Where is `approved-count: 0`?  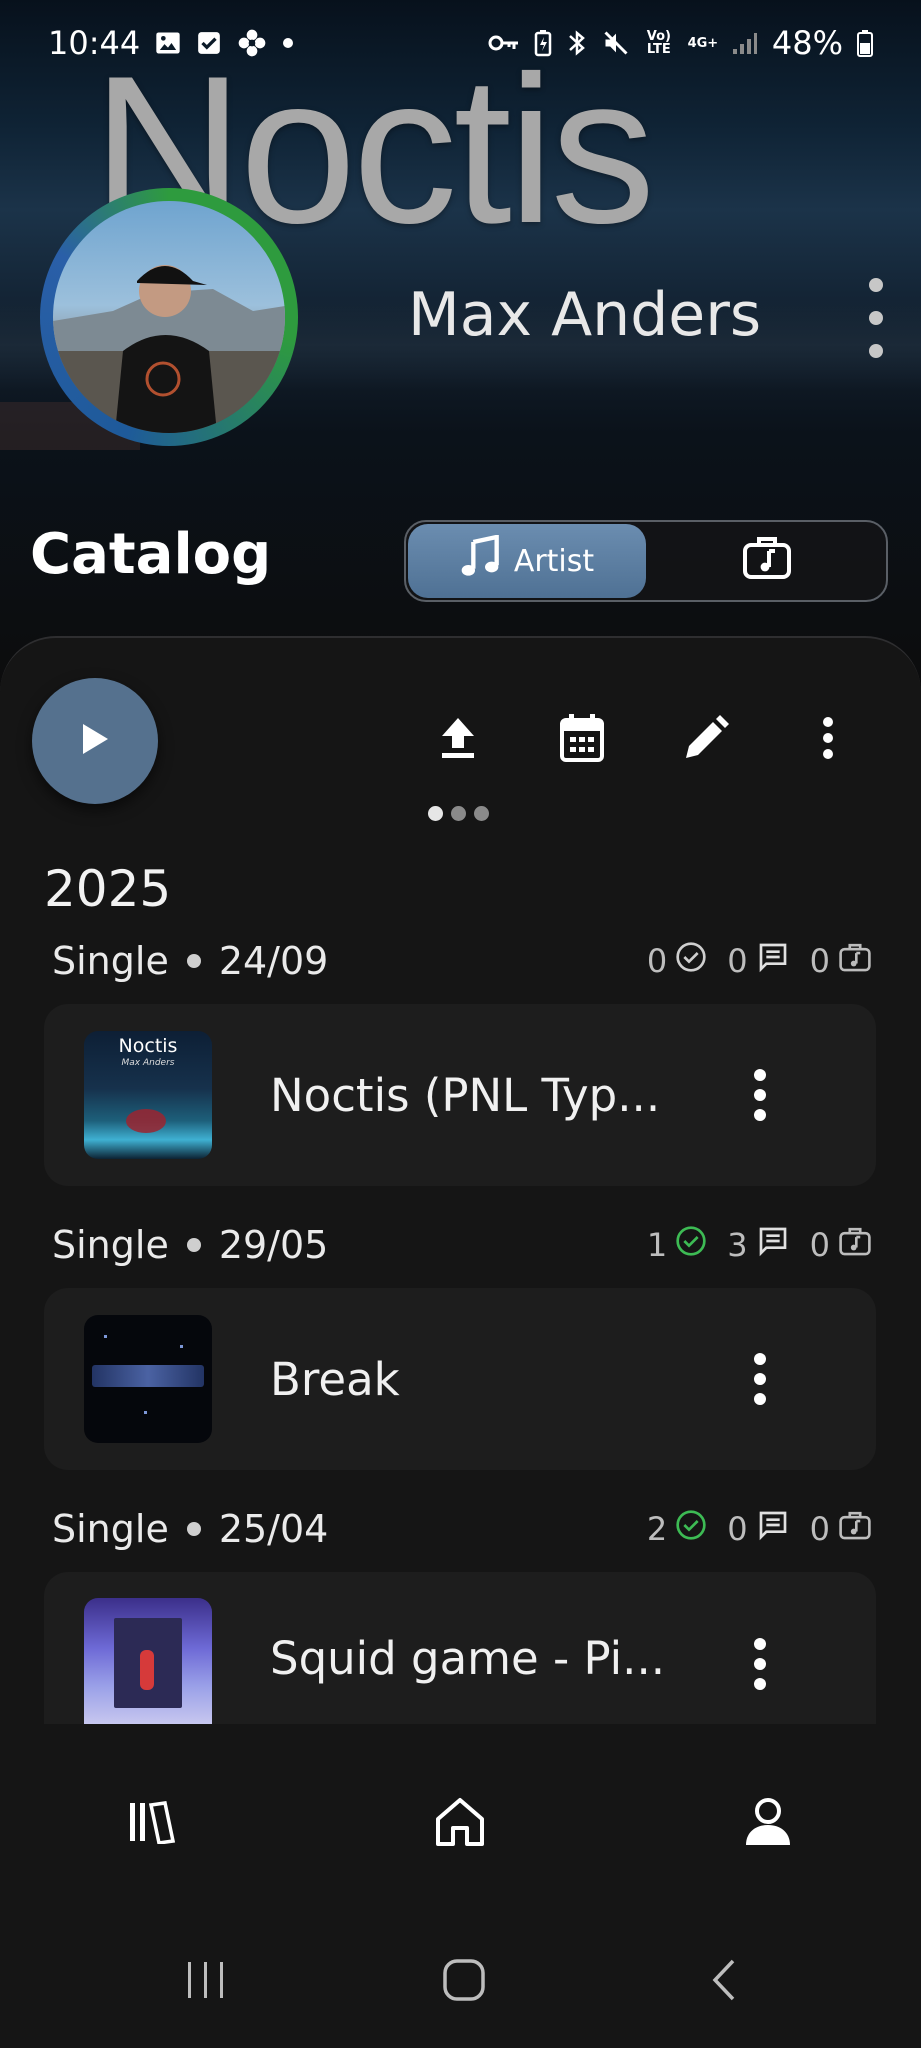 approved-count: 0 is located at coordinates (677, 961).